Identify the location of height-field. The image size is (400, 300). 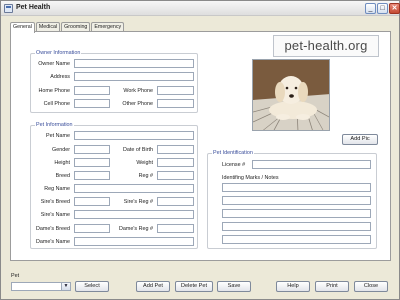
(92, 162).